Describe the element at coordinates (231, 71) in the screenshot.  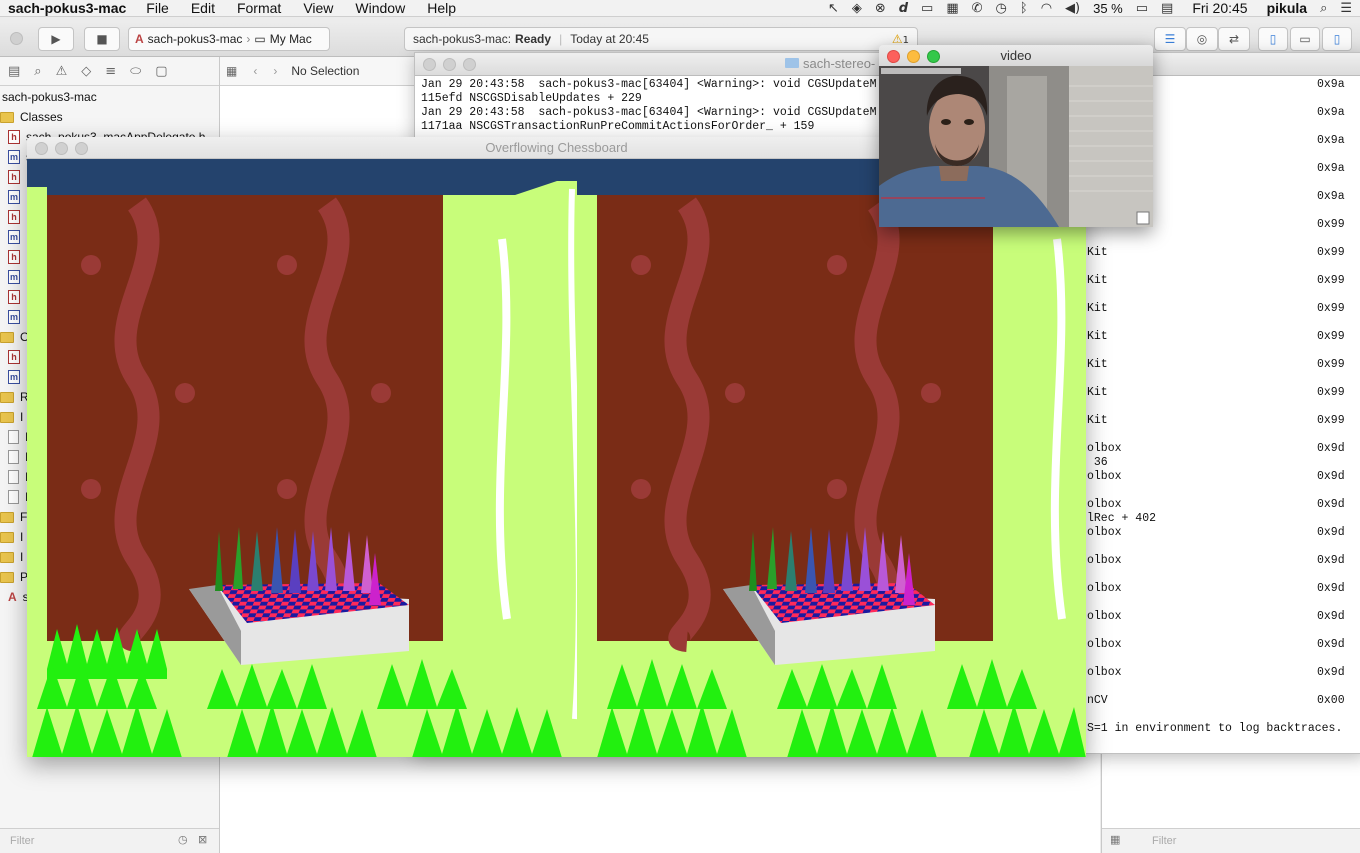
I see `related-items-icon: ▦` at that location.